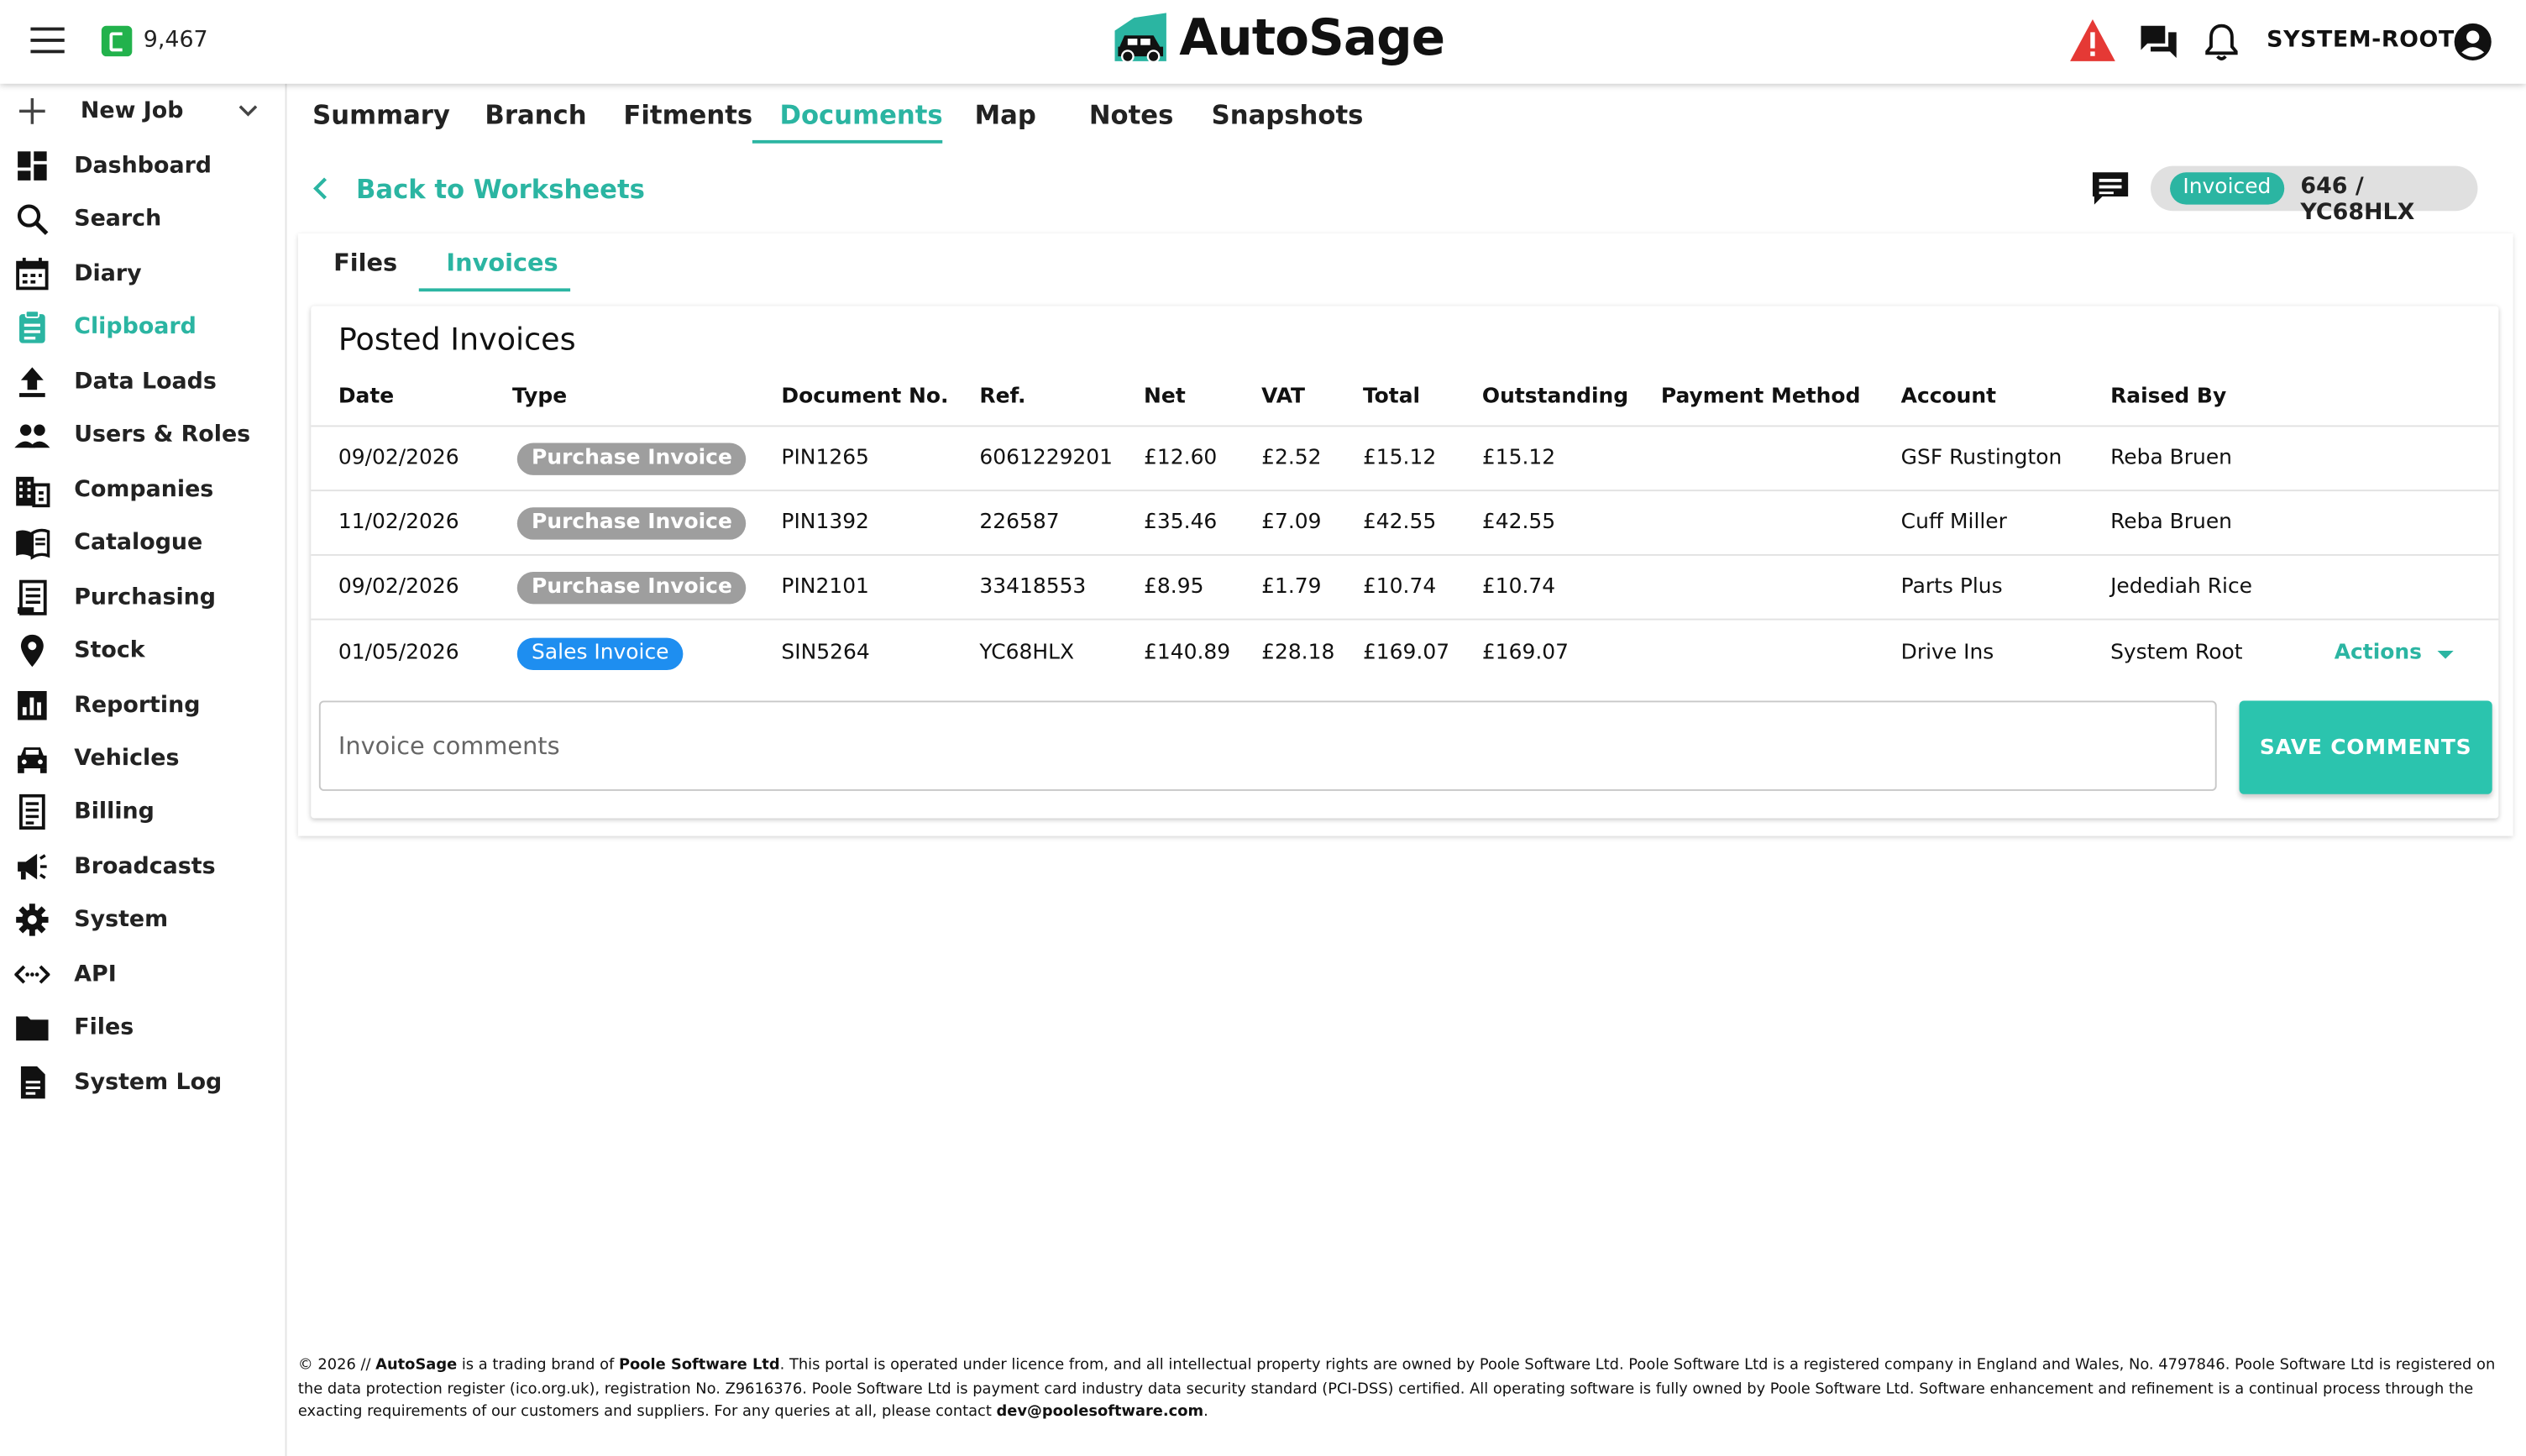  What do you see at coordinates (540, 397) in the screenshot?
I see `column-header-type: Type` at bounding box center [540, 397].